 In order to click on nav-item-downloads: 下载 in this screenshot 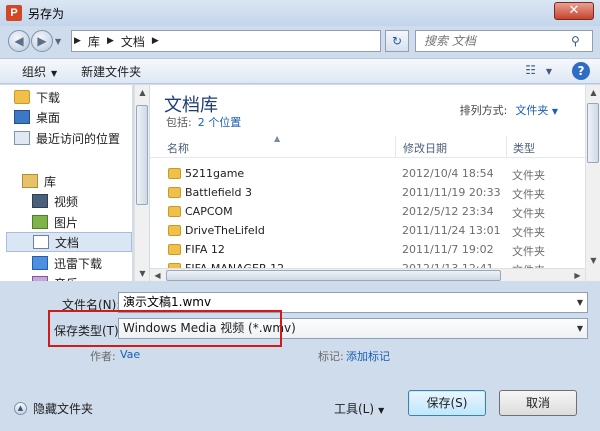, I will do `click(37, 97)`.